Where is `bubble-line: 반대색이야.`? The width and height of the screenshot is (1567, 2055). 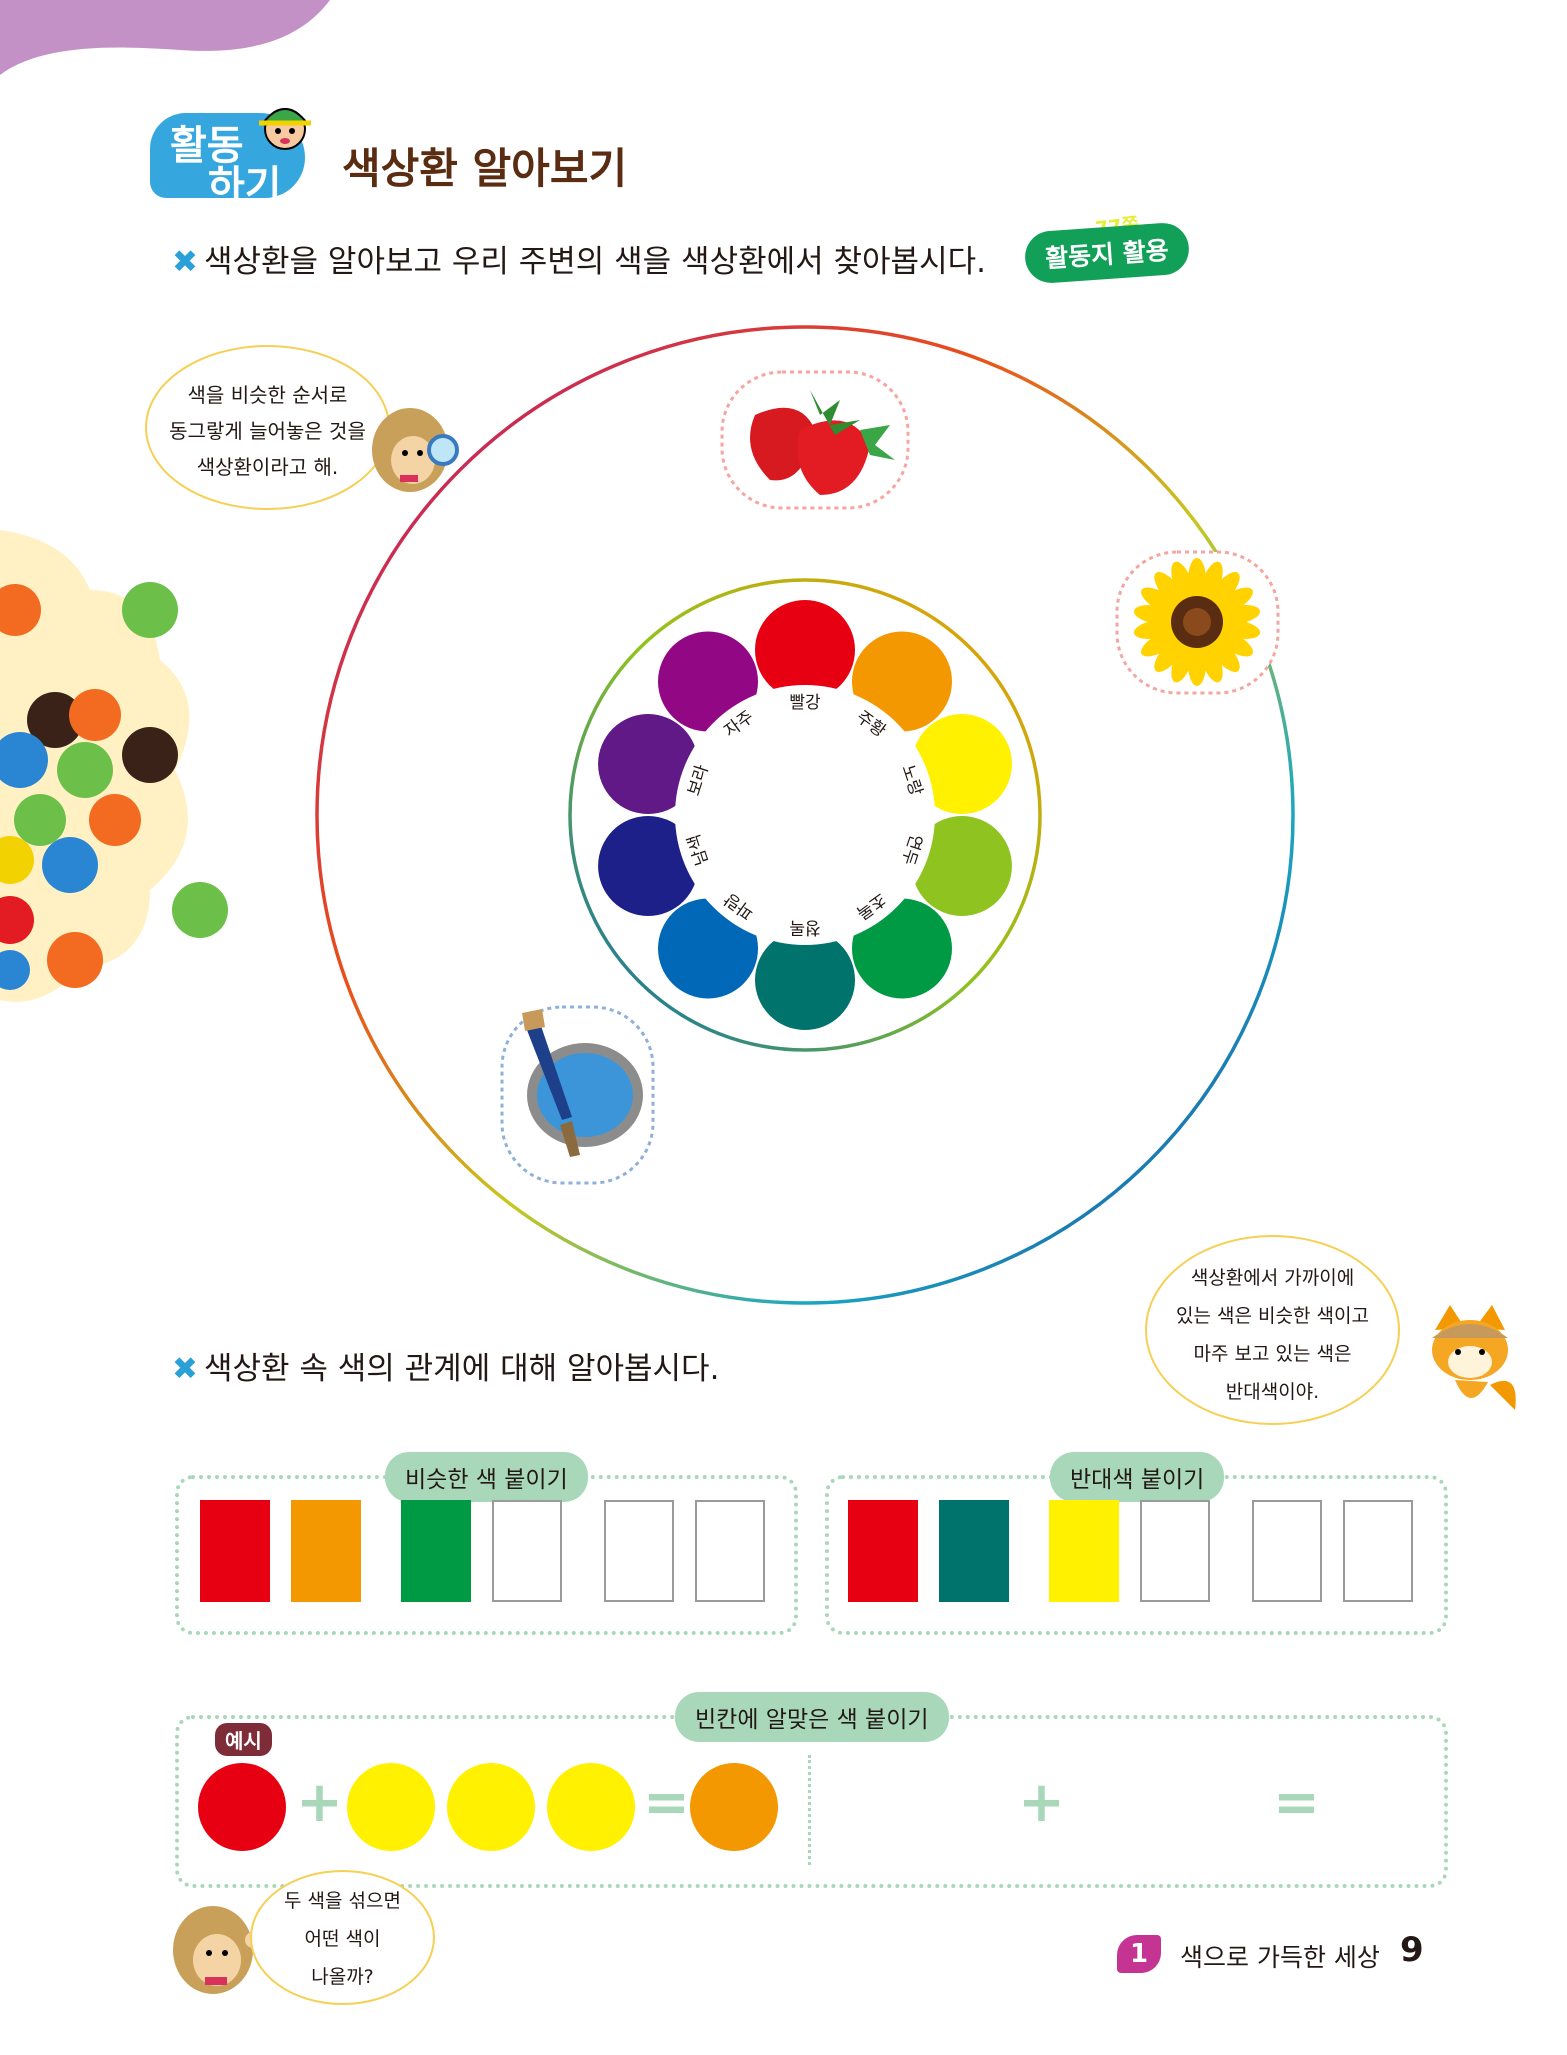
bubble-line: 반대색이야. is located at coordinates (1272, 1392).